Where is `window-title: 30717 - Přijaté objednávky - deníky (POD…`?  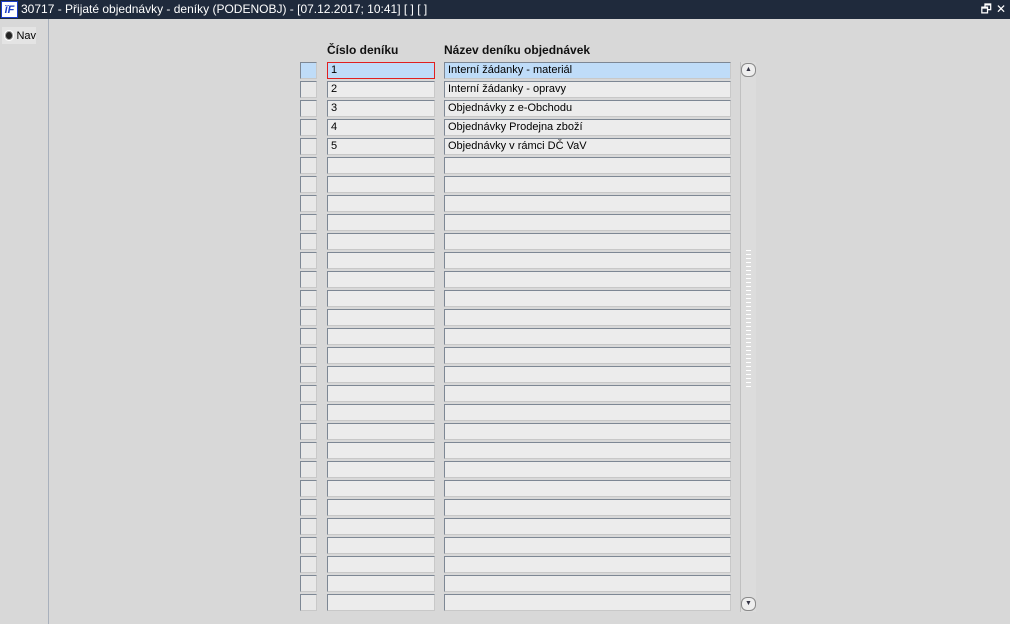 window-title: 30717 - Přijaté objednávky - deníky (POD… is located at coordinates (224, 9).